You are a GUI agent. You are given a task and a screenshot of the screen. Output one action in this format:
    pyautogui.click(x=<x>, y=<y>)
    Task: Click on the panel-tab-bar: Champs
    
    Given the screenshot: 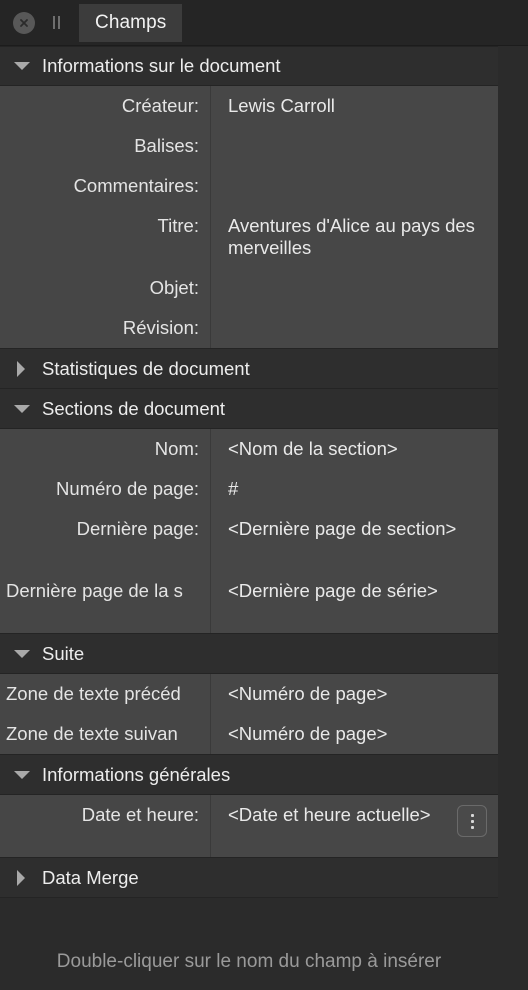 What is the action you would take?
    pyautogui.click(x=264, y=23)
    